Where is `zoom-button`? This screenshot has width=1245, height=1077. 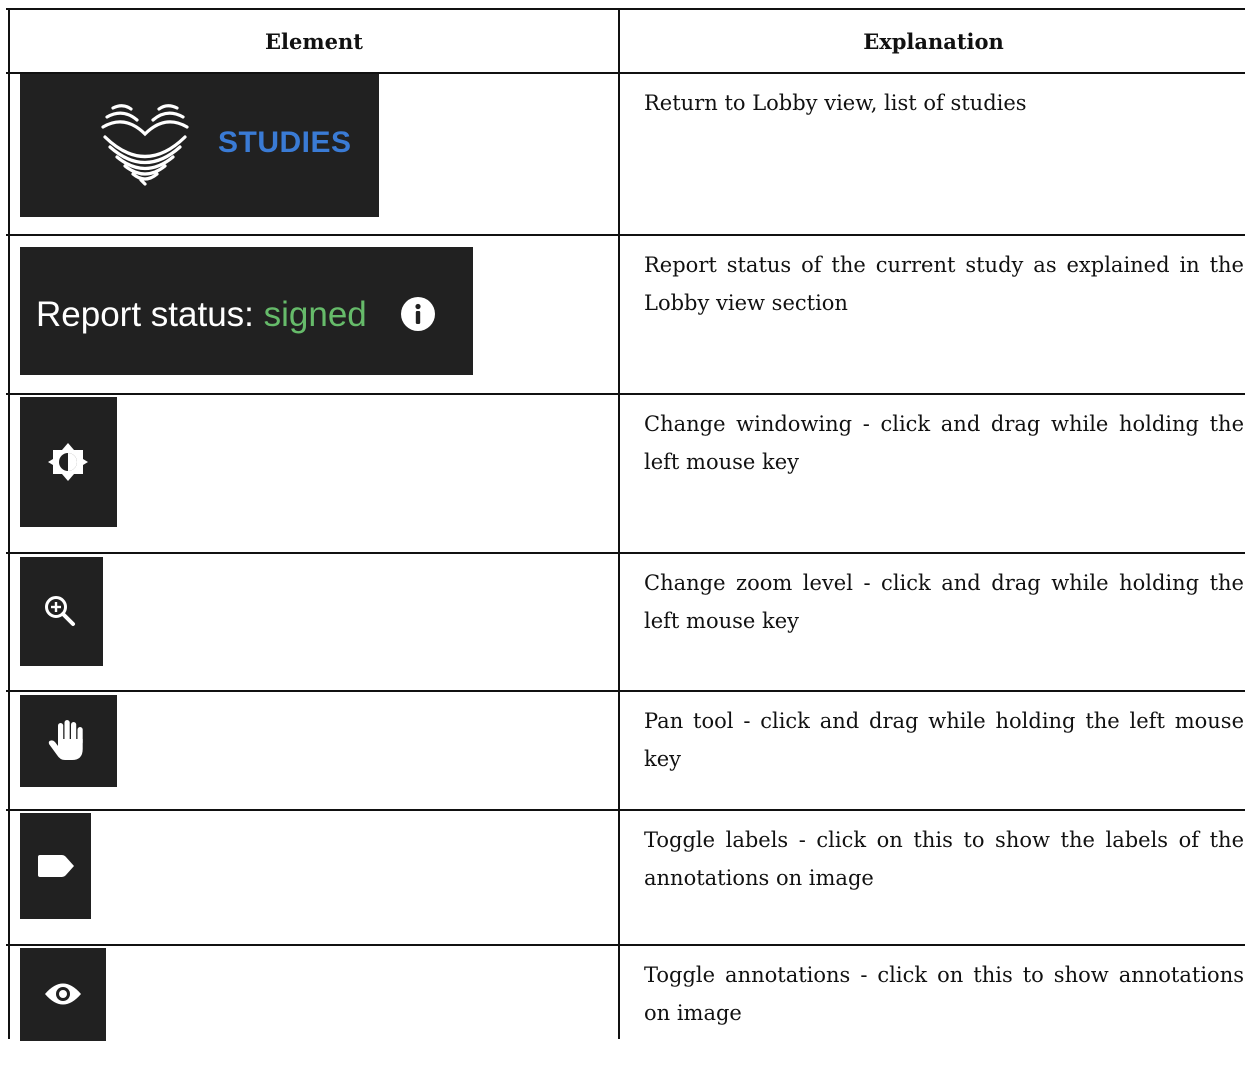
zoom-button is located at coordinates (61, 611).